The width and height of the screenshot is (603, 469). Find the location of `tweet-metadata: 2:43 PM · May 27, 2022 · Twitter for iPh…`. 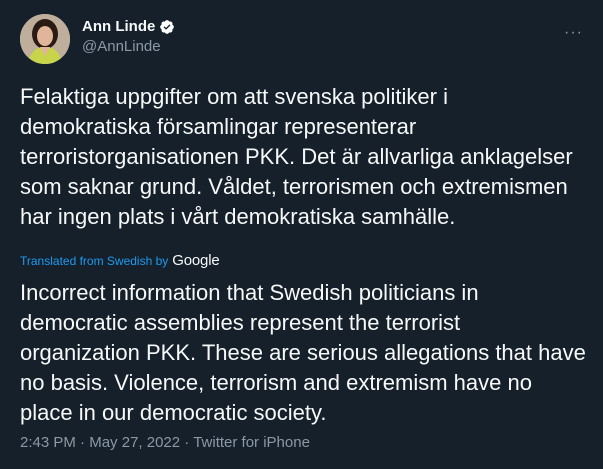

tweet-metadata: 2:43 PM · May 27, 2022 · Twitter for iPh… is located at coordinates (165, 442).